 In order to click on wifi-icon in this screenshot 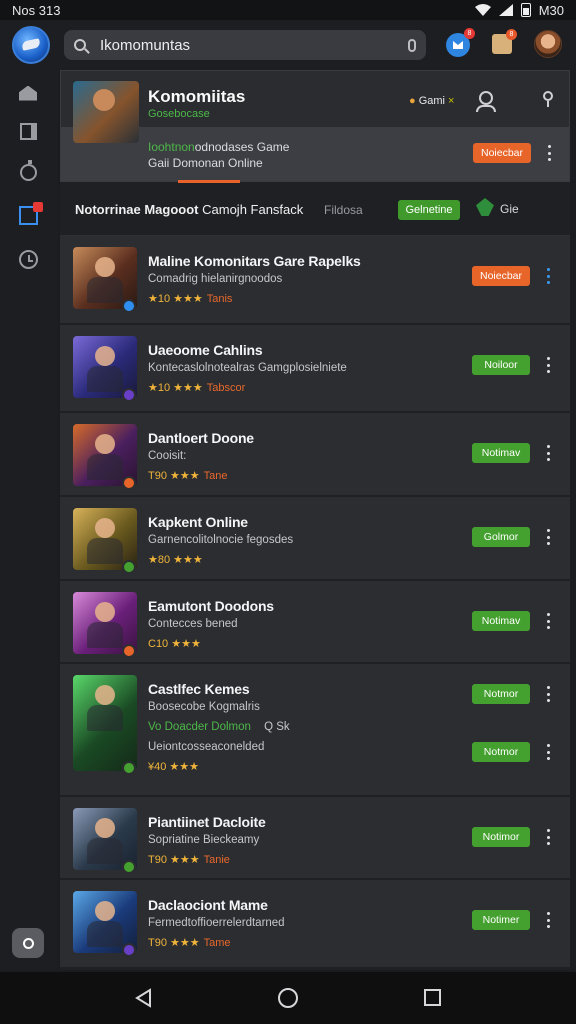, I will do `click(482, 10)`.